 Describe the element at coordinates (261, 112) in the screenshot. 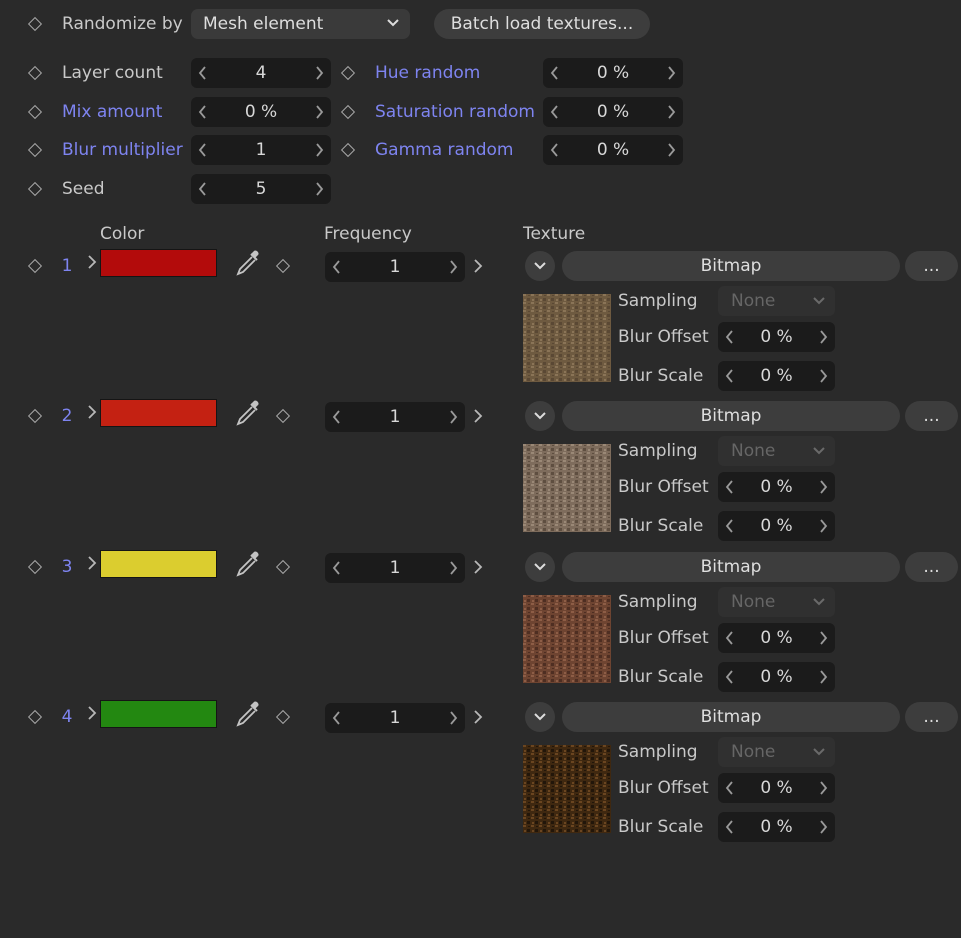

I see `mix-amount-stepper: 0 %` at that location.